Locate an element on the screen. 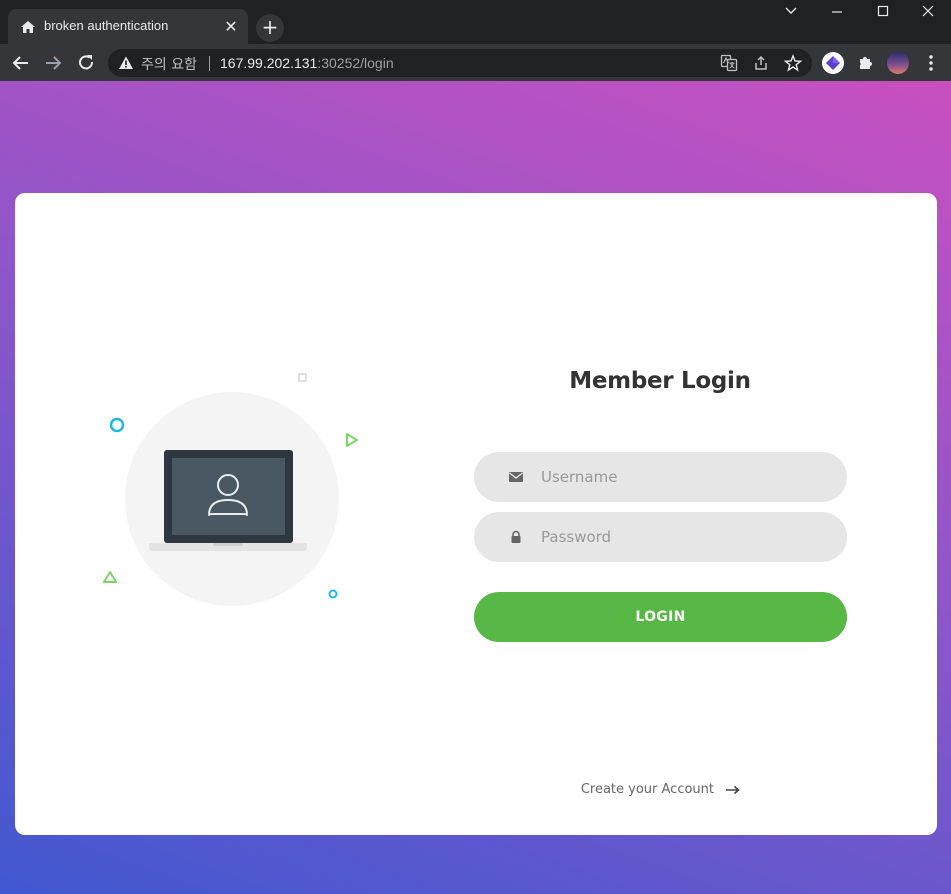 This screenshot has height=894, width=951. forward-icon is located at coordinates (53, 63).